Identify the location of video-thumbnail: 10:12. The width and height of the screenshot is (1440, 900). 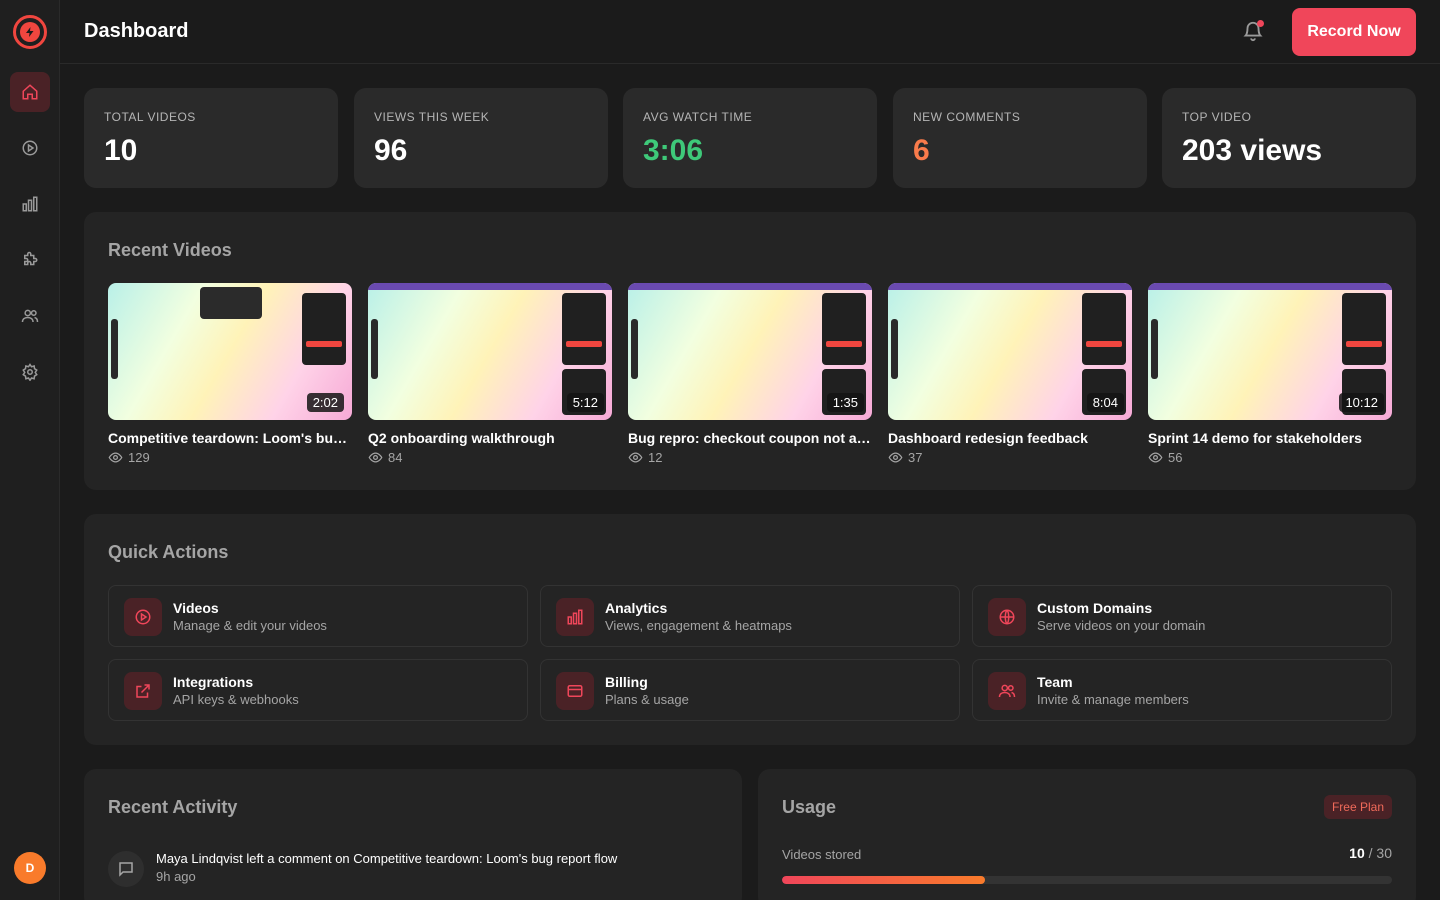
(1270, 351).